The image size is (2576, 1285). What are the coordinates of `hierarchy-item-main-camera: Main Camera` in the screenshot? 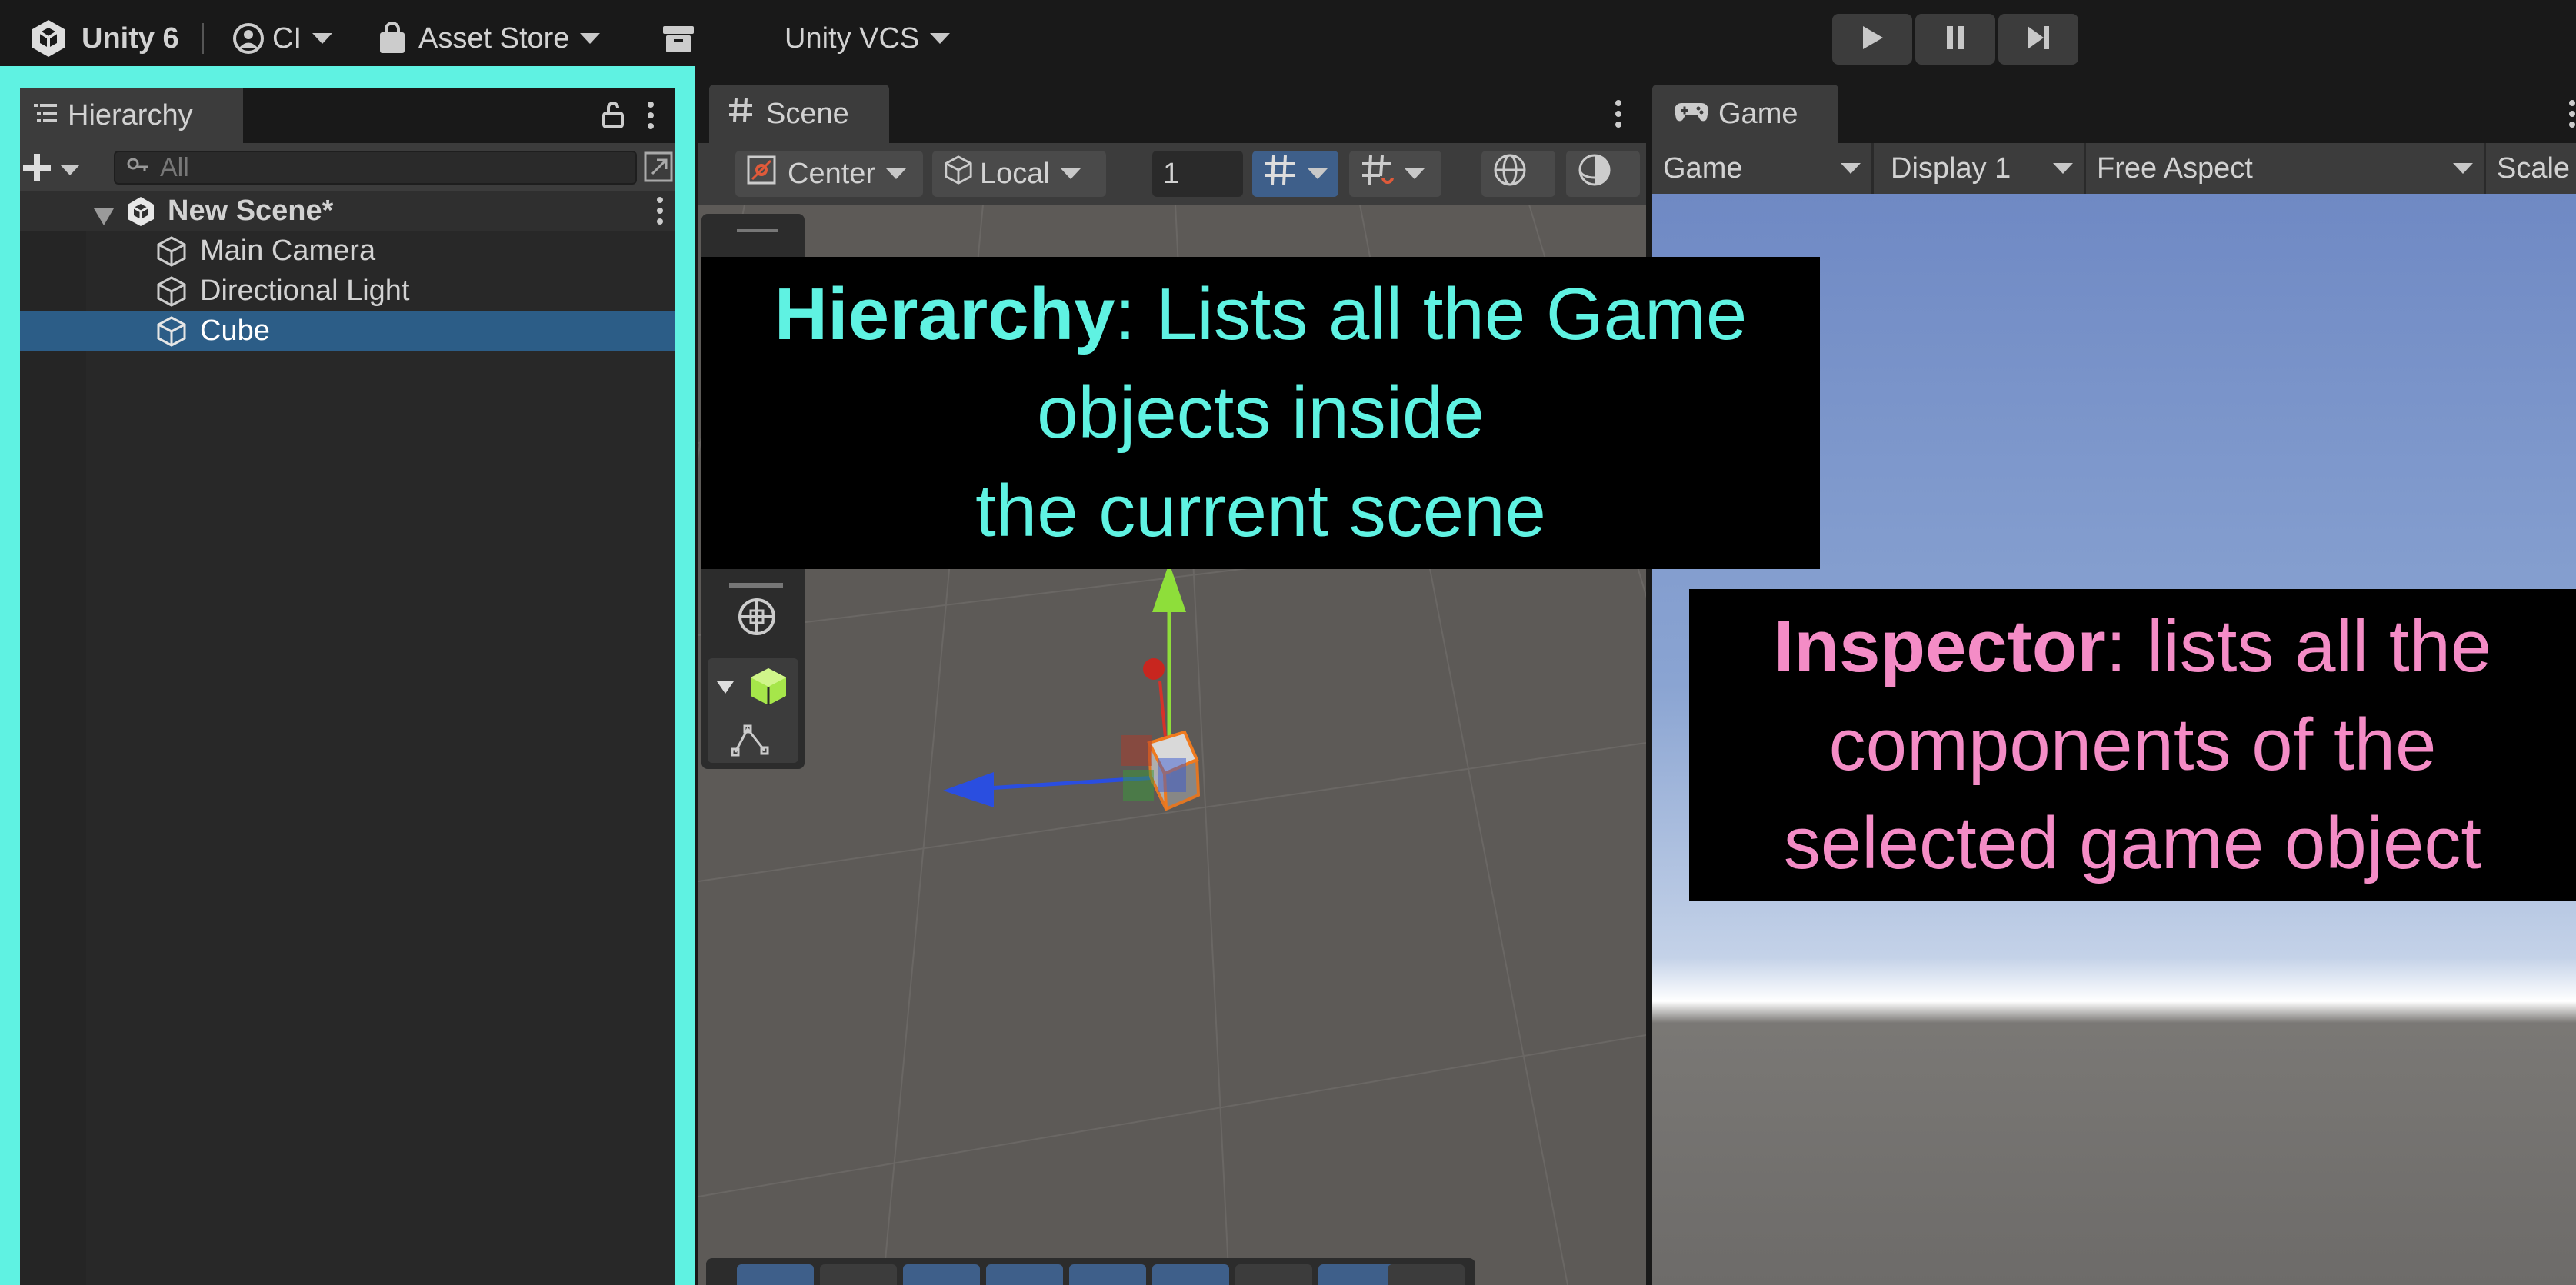 It's located at (347, 251).